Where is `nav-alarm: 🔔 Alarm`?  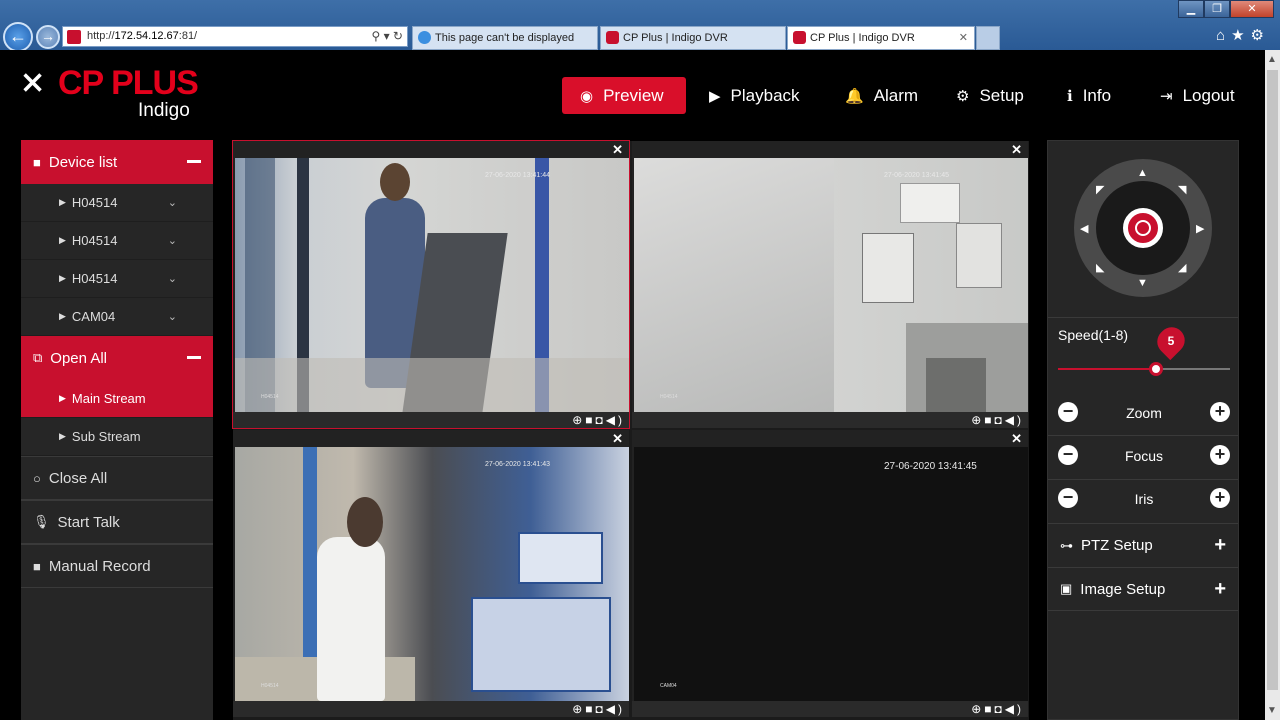
nav-alarm: 🔔 Alarm is located at coordinates (881, 95).